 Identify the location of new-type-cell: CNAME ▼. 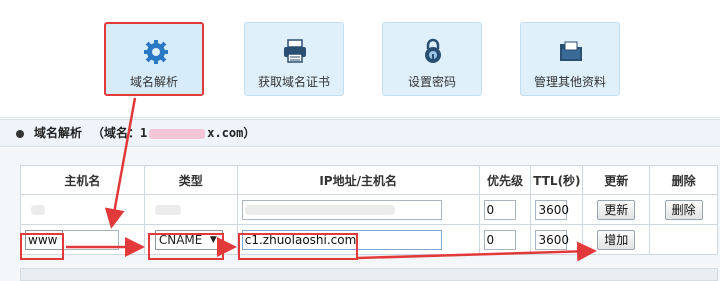
(190, 239).